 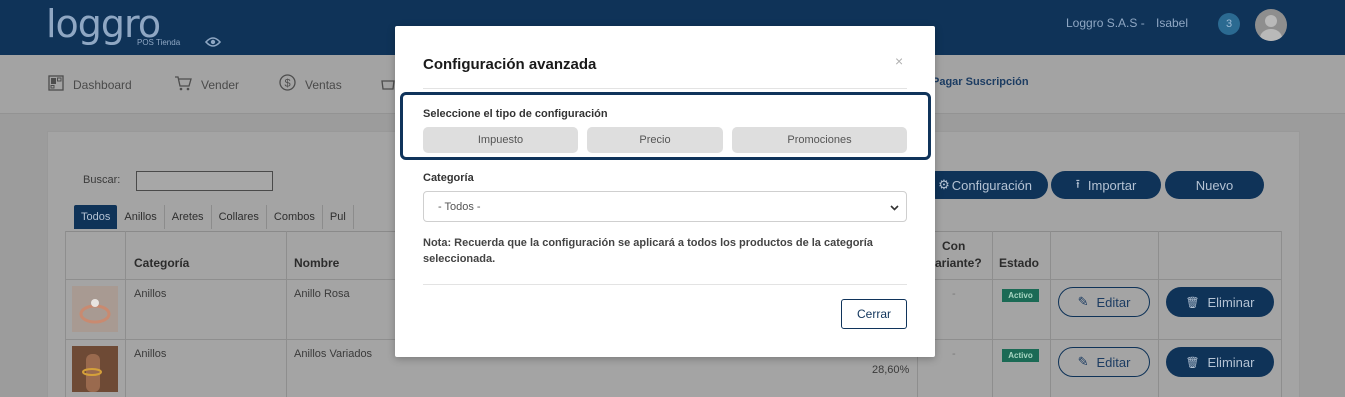 I want to click on logo-subtitle: POS Tienda, so click(x=159, y=42).